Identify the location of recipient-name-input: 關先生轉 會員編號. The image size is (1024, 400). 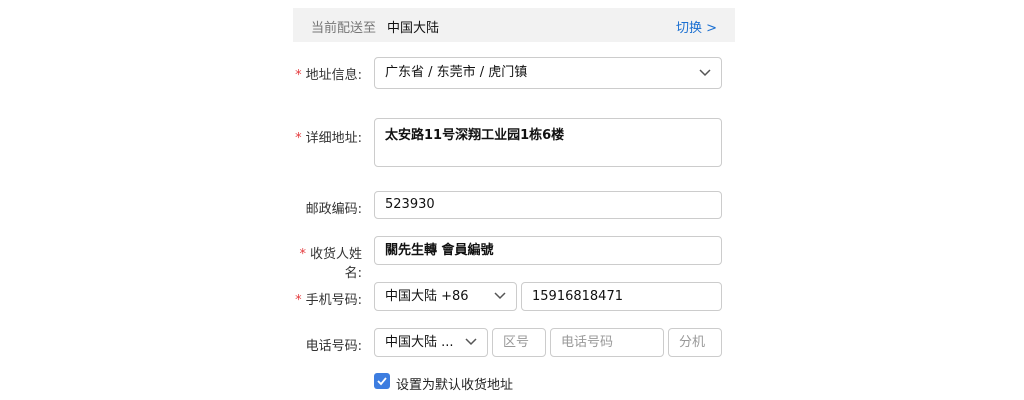
(548, 250).